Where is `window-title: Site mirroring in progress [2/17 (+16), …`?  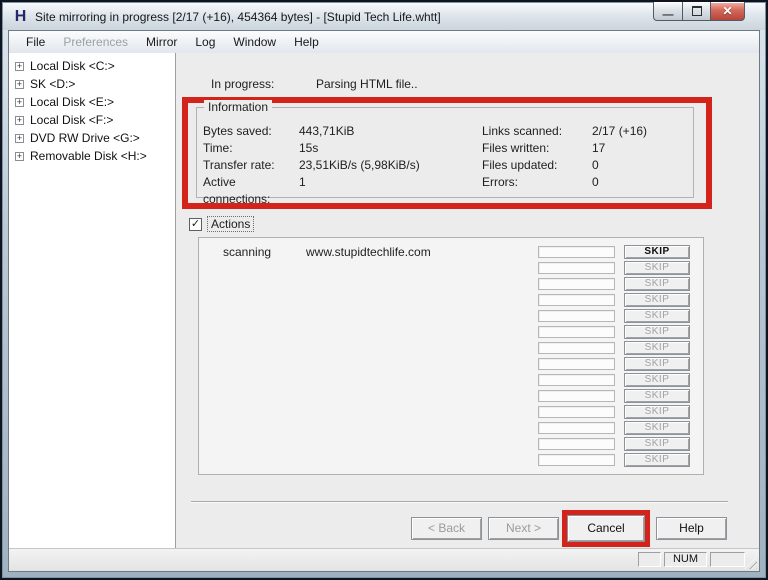
window-title: Site mirroring in progress [2/17 (+16), … is located at coordinates (238, 16).